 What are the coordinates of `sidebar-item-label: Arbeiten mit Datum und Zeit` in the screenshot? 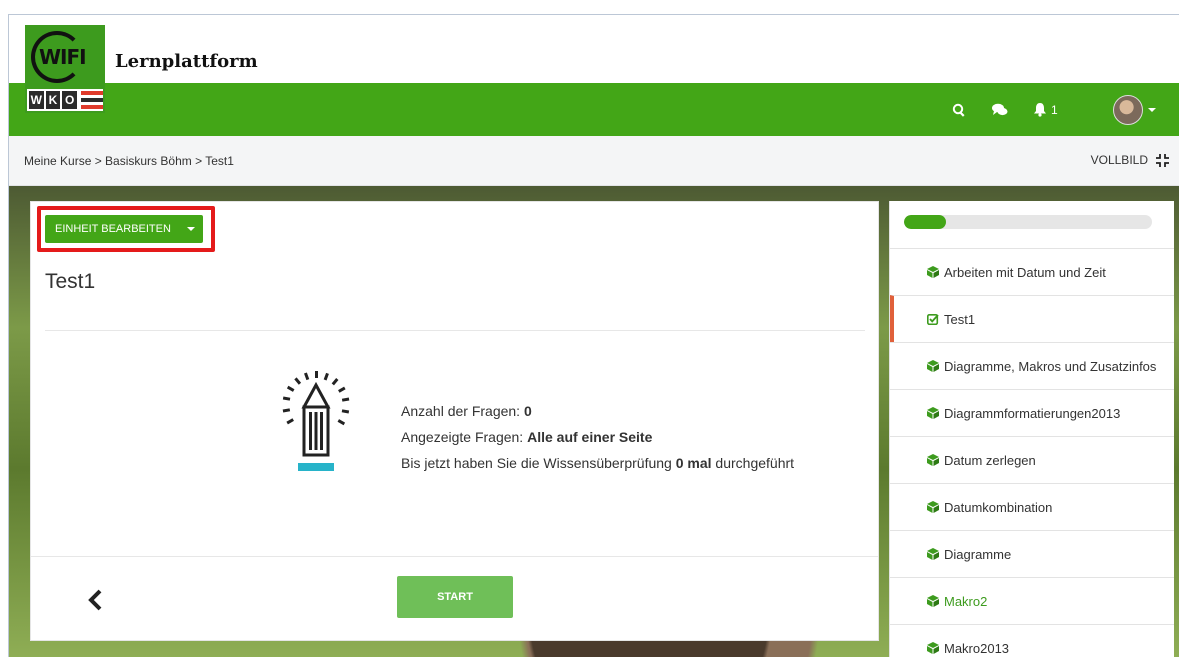 It's located at (1025, 272).